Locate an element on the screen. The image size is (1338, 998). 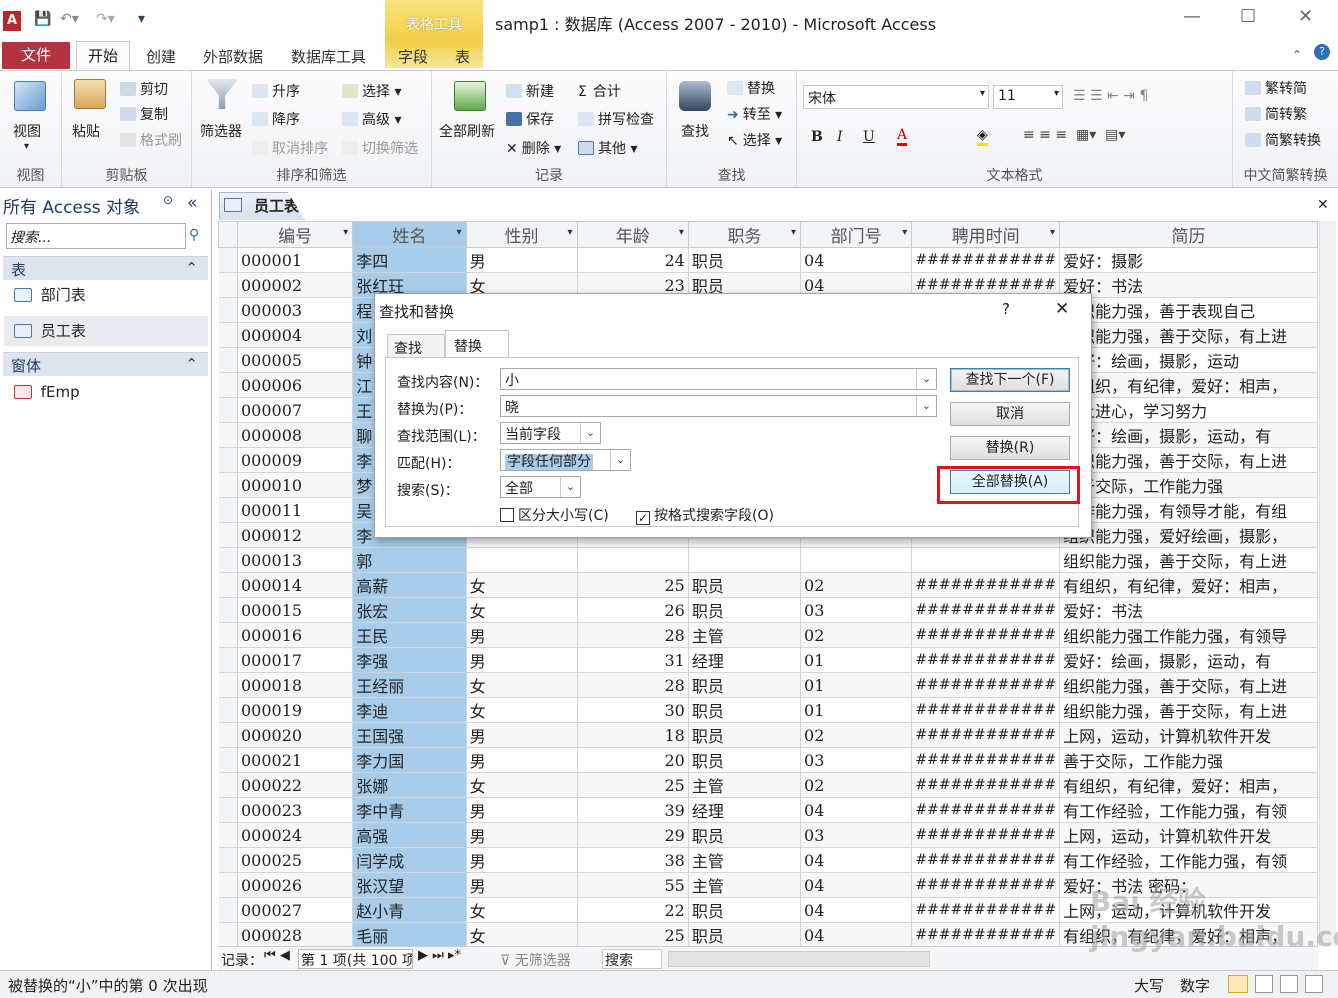
pivot-view-icon is located at coordinates (1264, 984).